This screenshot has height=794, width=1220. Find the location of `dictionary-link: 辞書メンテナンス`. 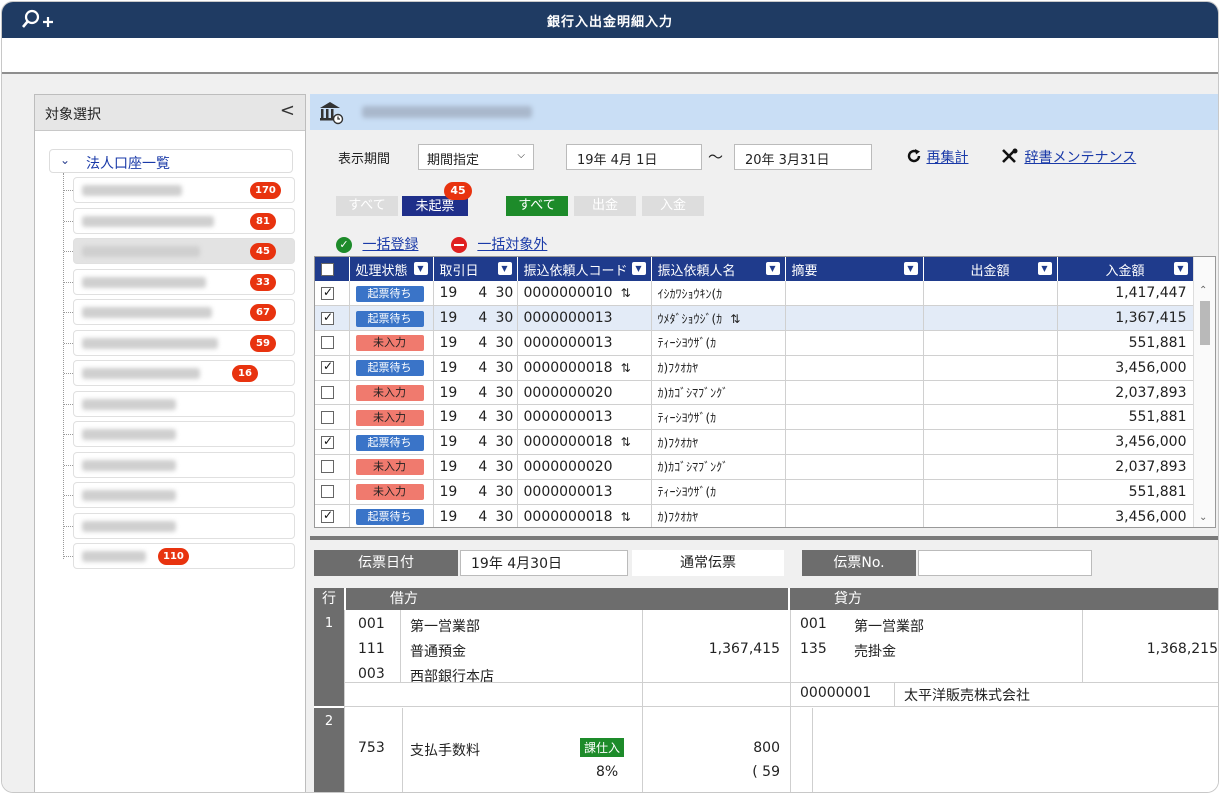

dictionary-link: 辞書メンテナンス is located at coordinates (1080, 158).